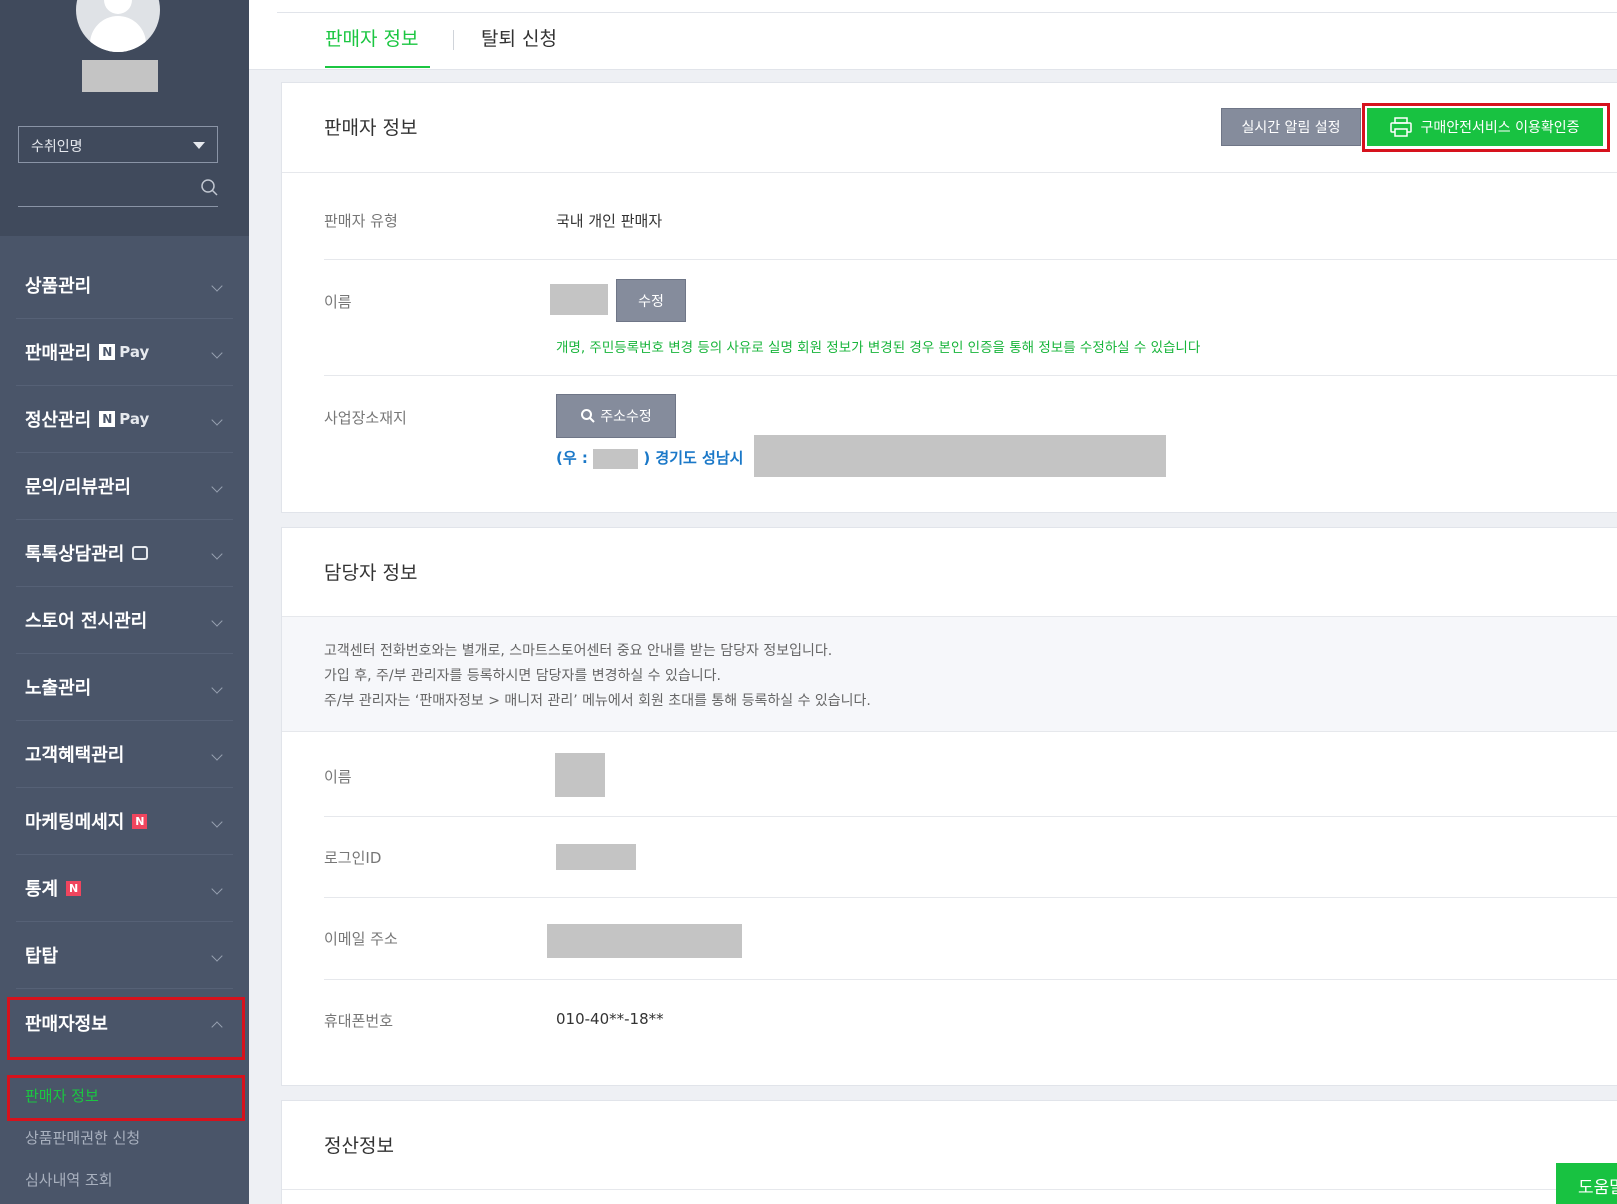 Image resolution: width=1617 pixels, height=1204 pixels. What do you see at coordinates (42, 956) in the screenshot?
I see `sidebar-item-label: 탑탑` at bounding box center [42, 956].